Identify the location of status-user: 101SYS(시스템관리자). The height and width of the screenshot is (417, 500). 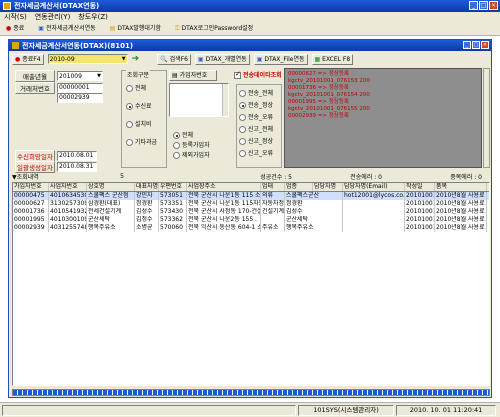
(346, 410).